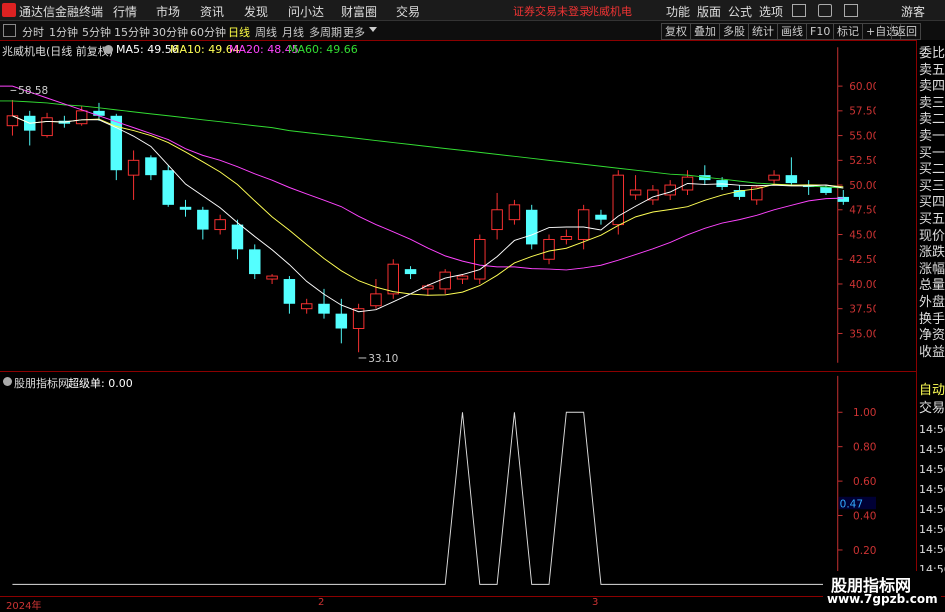 Image resolution: width=945 pixels, height=612 pixels. I want to click on toggle-icon, so click(9, 30).